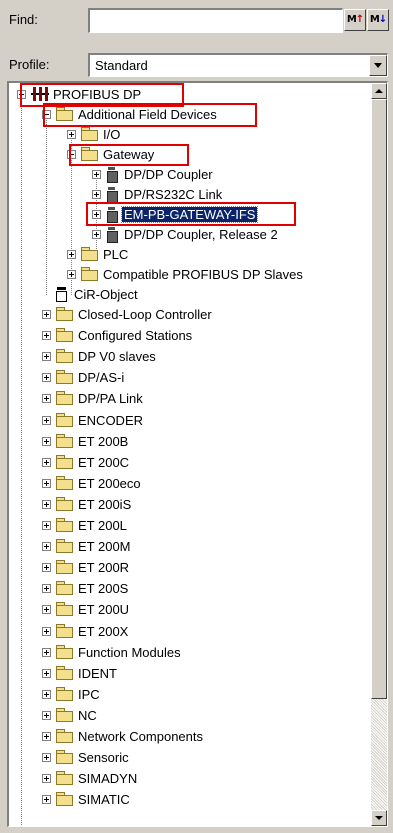 This screenshot has width=393, height=833. Describe the element at coordinates (29, 64) in the screenshot. I see `profile-label: Profile:` at that location.